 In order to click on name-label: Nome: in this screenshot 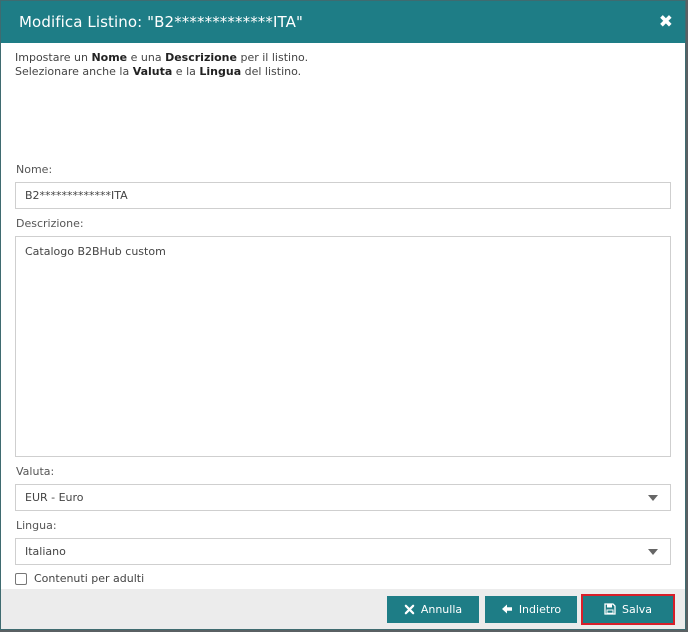, I will do `click(34, 169)`.